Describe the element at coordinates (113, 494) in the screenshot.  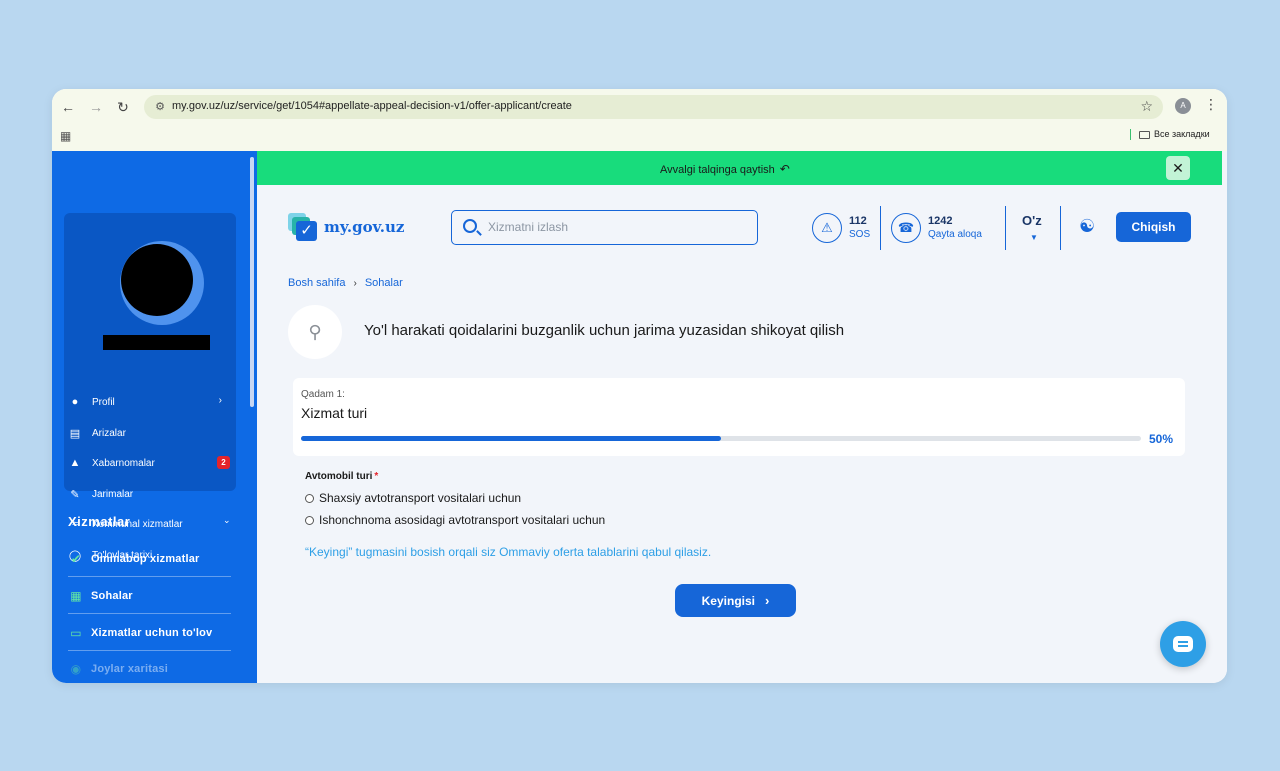
I see `sidebar-item-label: Jarimalar` at that location.